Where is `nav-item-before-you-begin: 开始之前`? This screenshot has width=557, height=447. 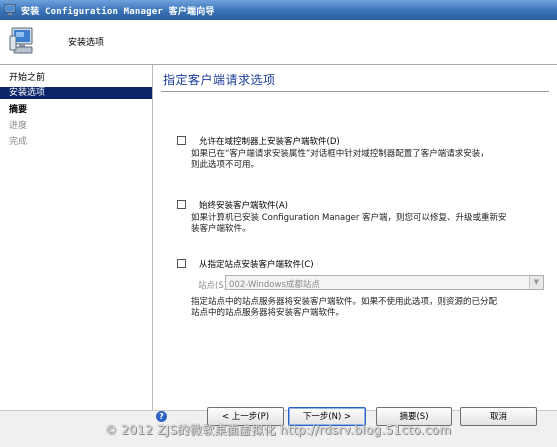
nav-item-before-you-begin: 开始之前 is located at coordinates (76, 78).